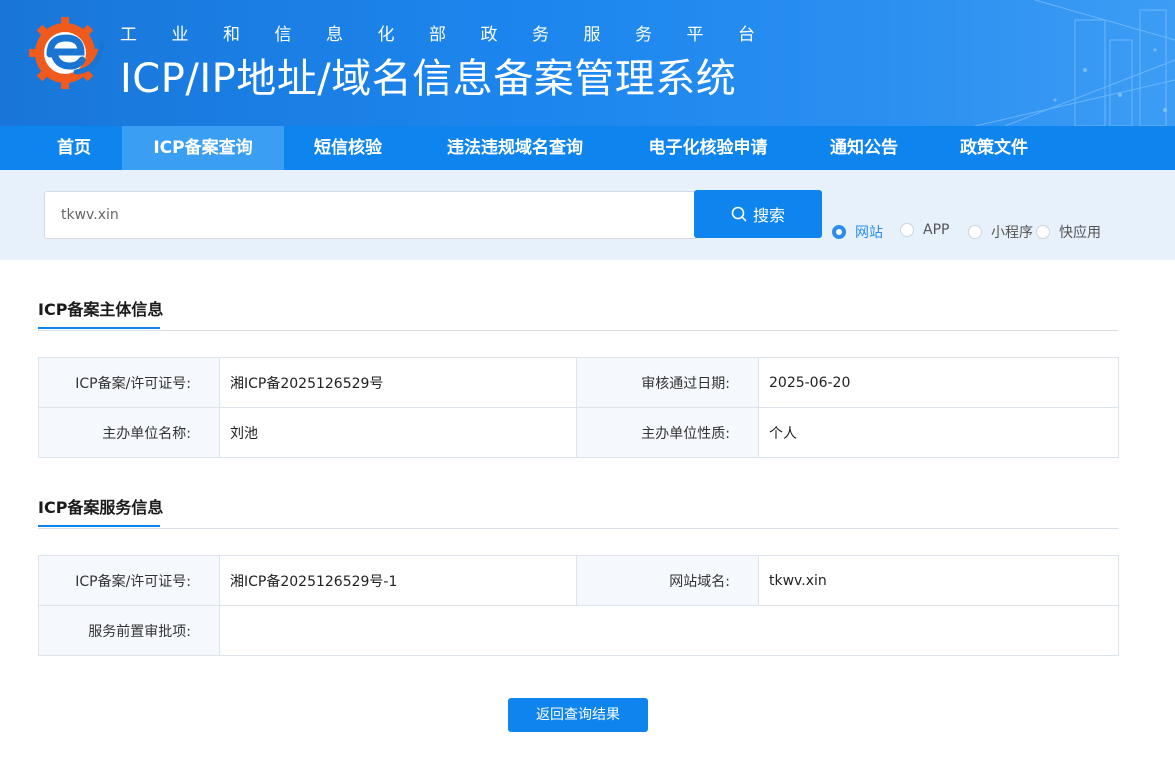 The width and height of the screenshot is (1175, 762). What do you see at coordinates (74, 148) in the screenshot?
I see `nav-home: 首页` at bounding box center [74, 148].